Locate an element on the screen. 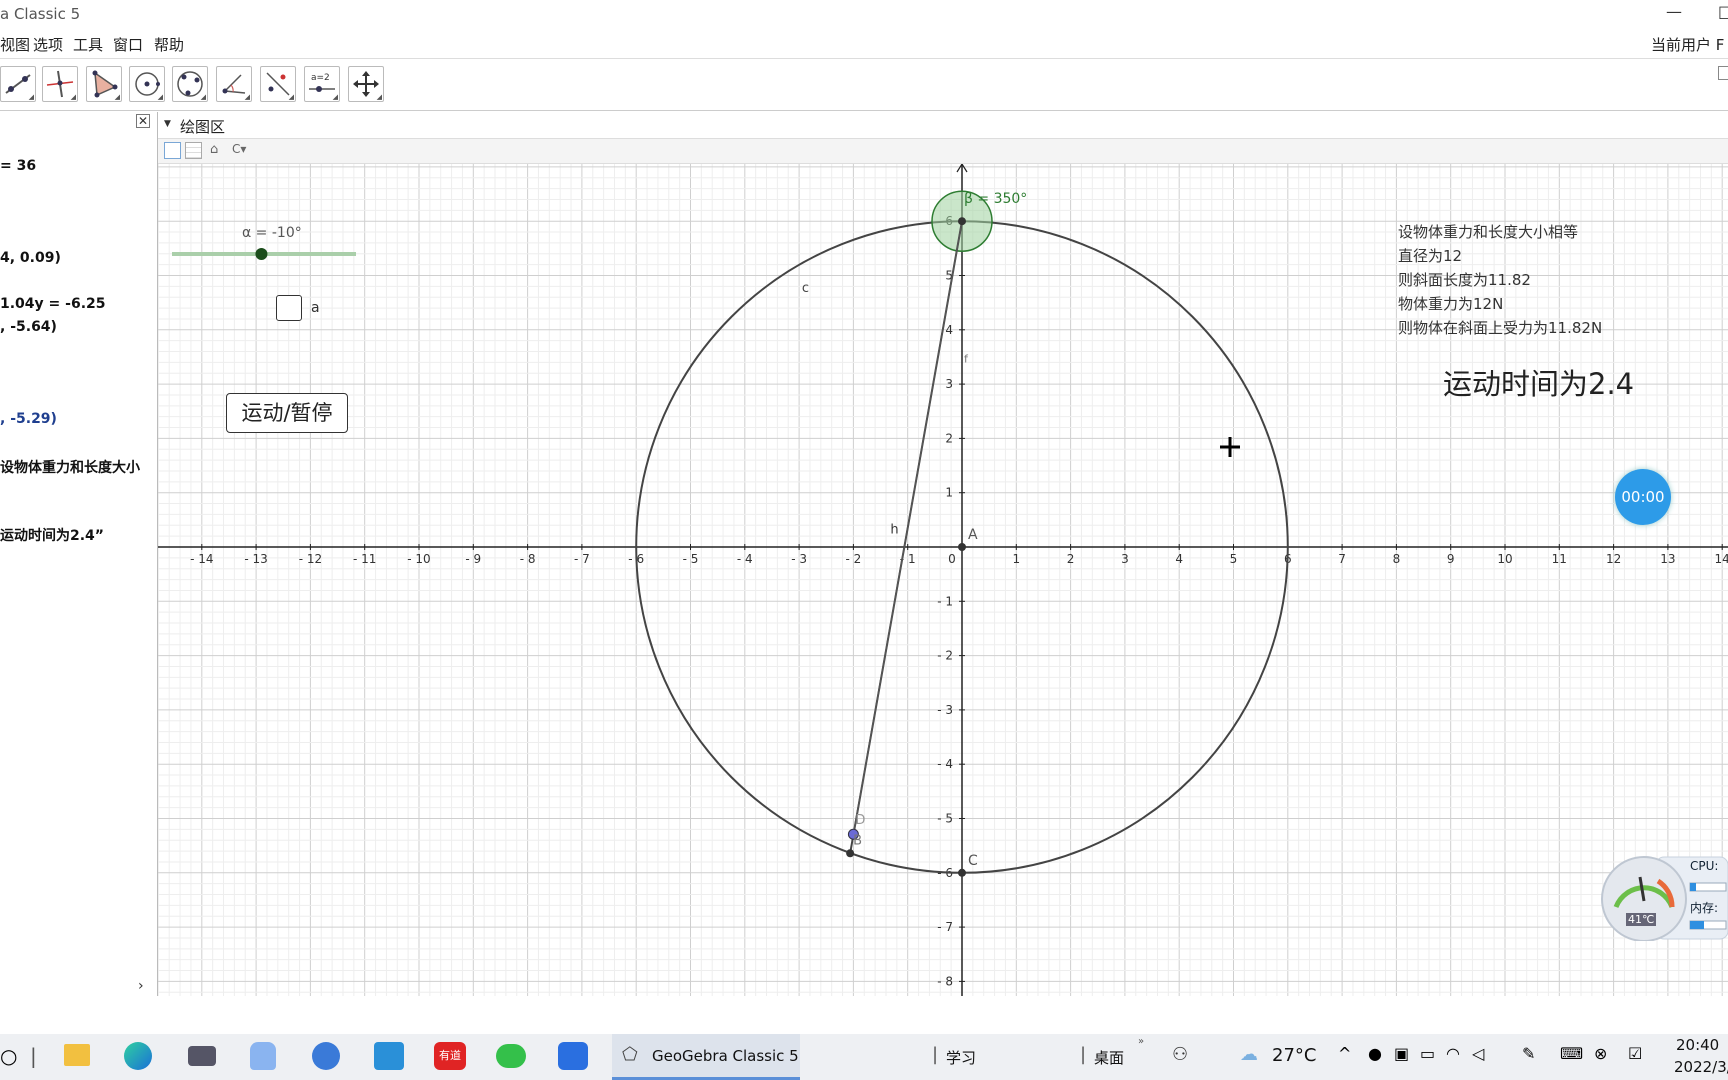 The width and height of the screenshot is (1728, 1080). chevron-up-icon: ^ is located at coordinates (1344, 1053).